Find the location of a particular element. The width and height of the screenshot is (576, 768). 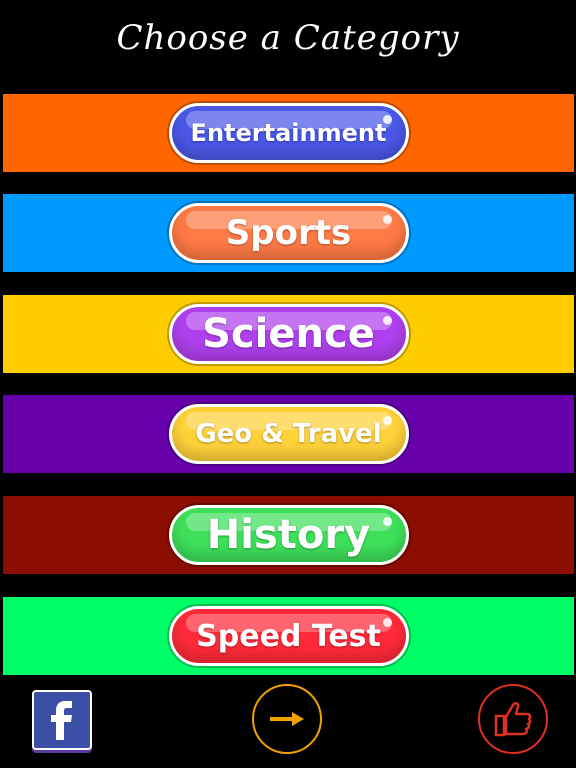

geo-travel-button: Geo & Travel is located at coordinates (288, 434).